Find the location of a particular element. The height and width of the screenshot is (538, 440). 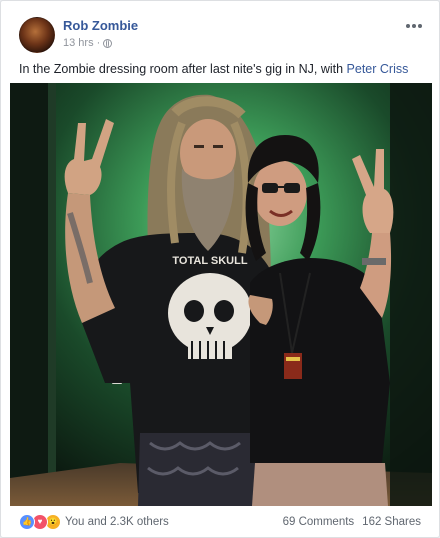

post-timestamp: 13 hrs is located at coordinates (78, 43).